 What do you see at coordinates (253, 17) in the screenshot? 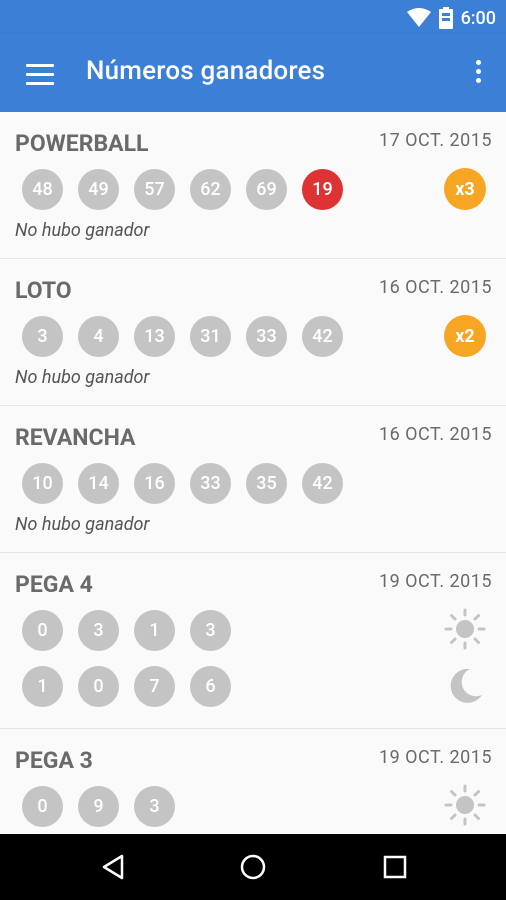
I see `status-bar: 6:00` at bounding box center [253, 17].